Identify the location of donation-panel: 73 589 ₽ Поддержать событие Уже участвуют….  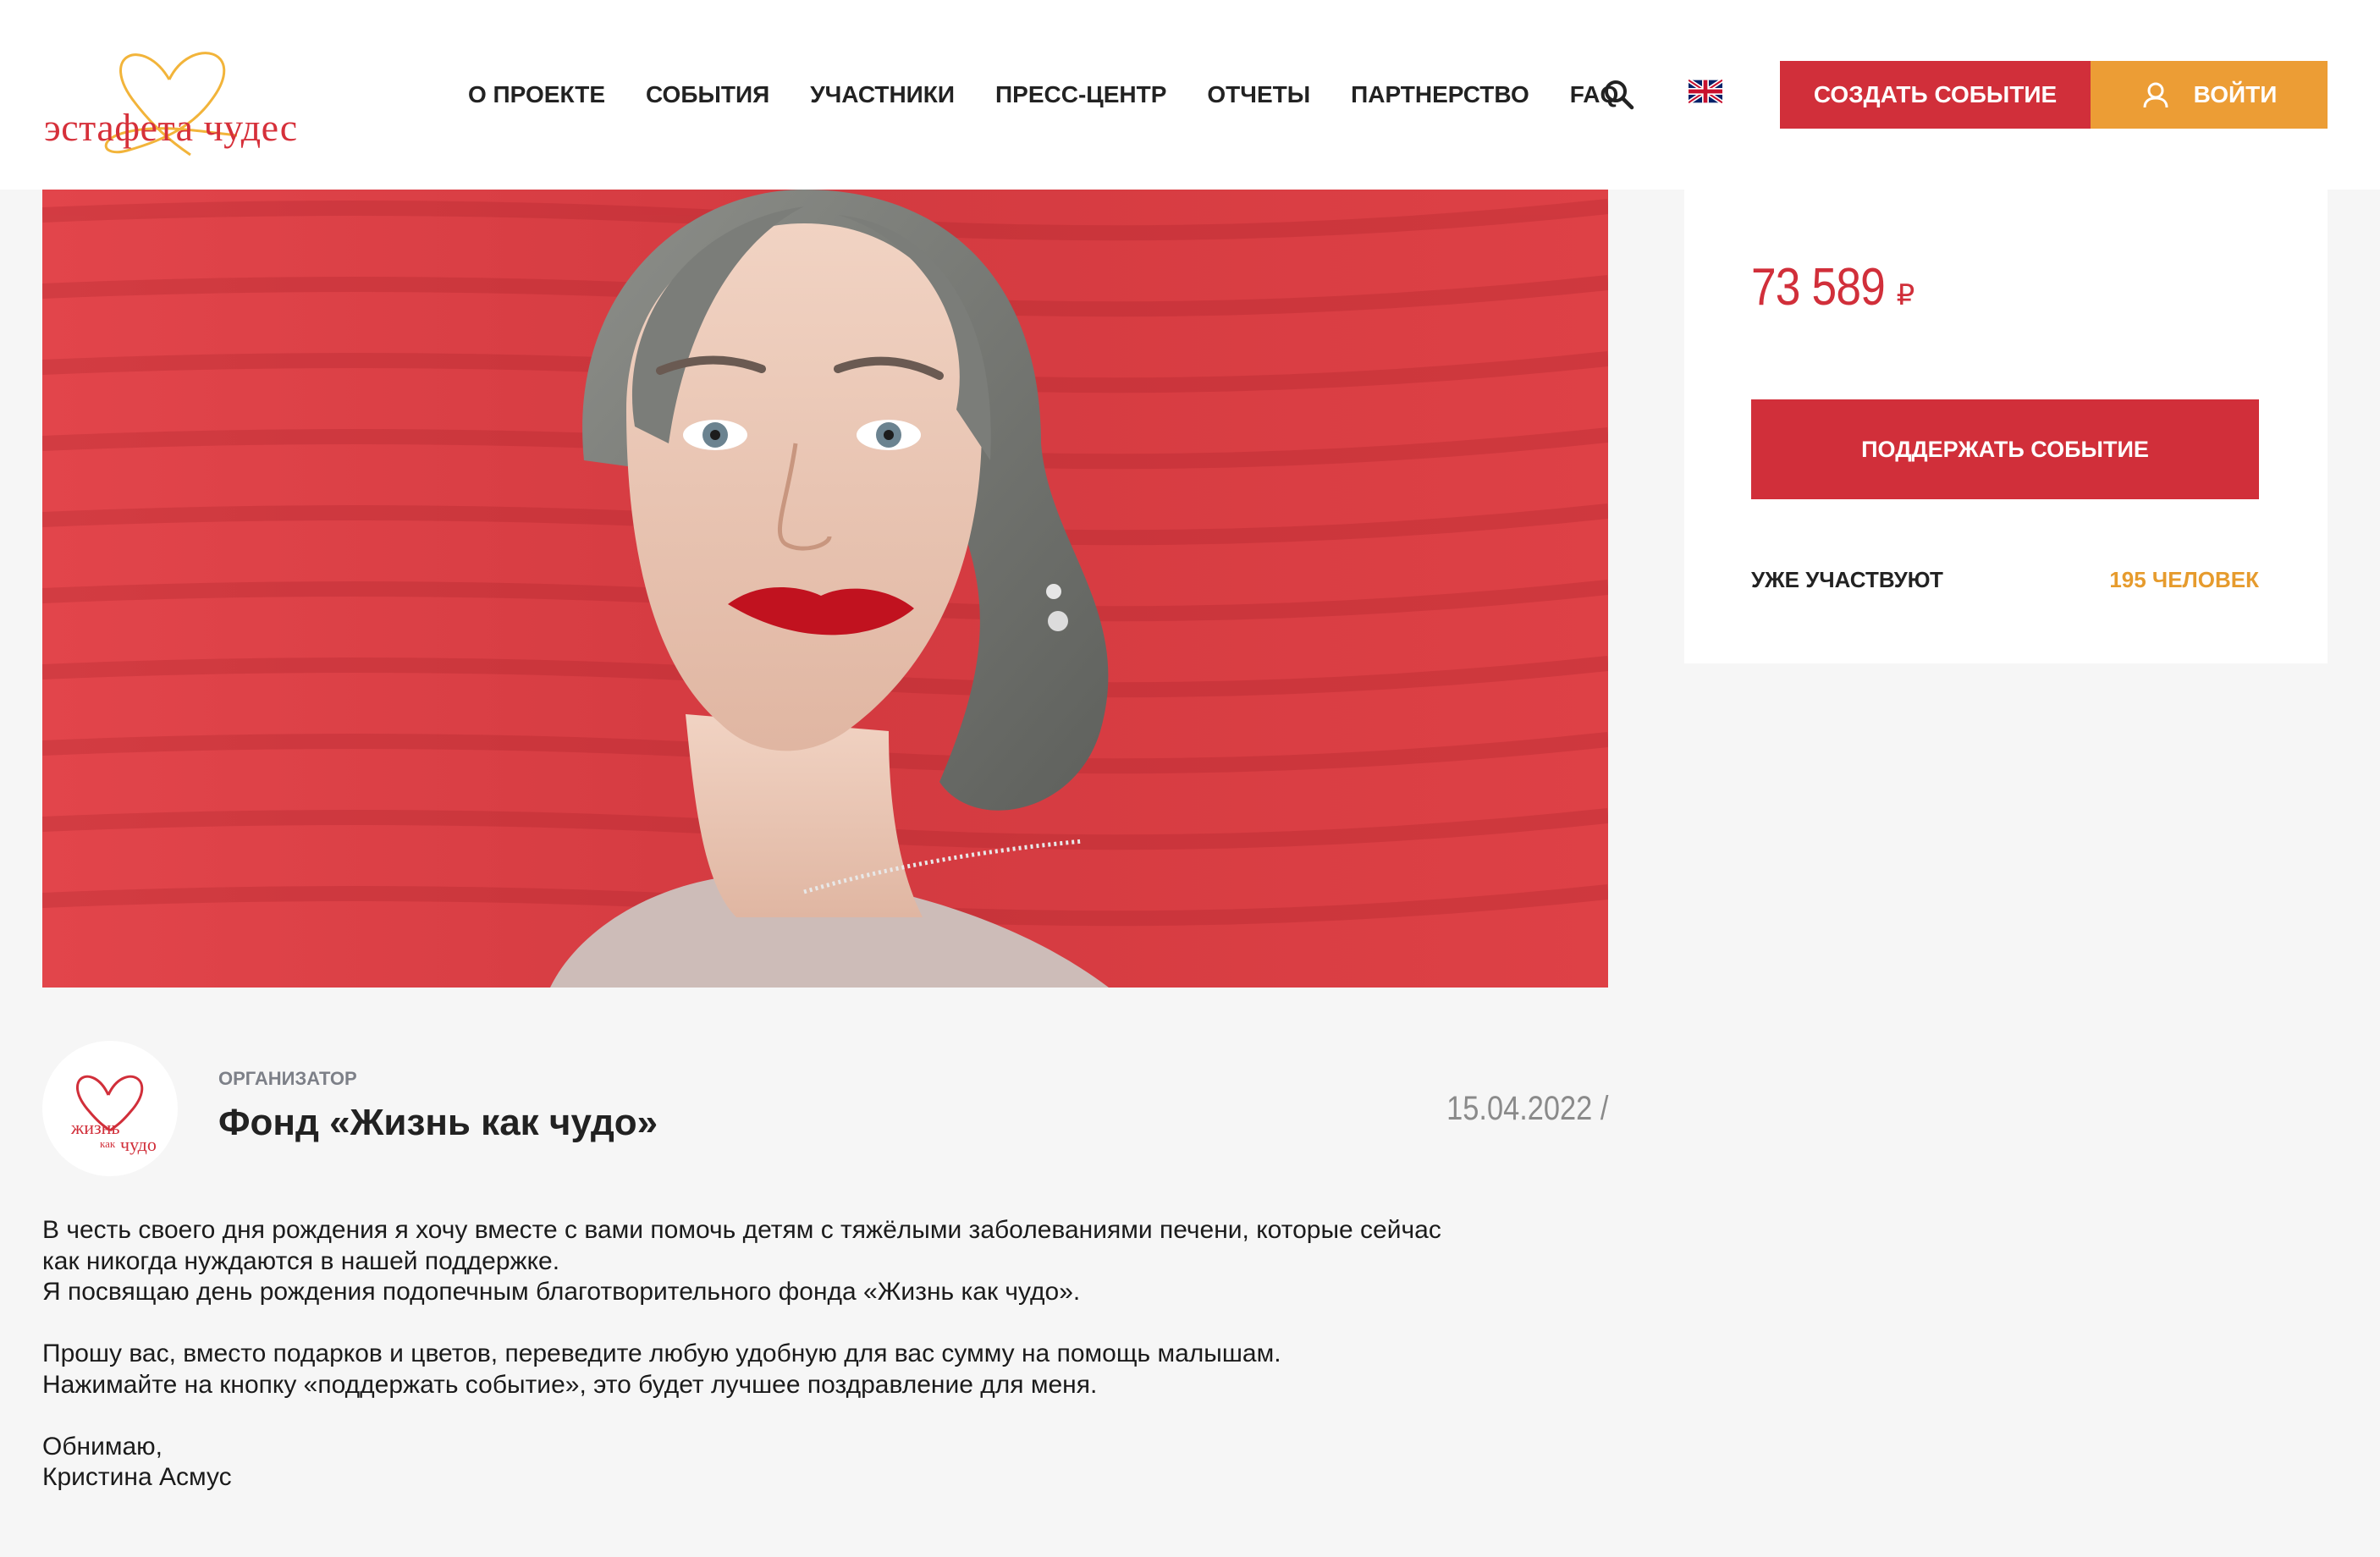
(2006, 426).